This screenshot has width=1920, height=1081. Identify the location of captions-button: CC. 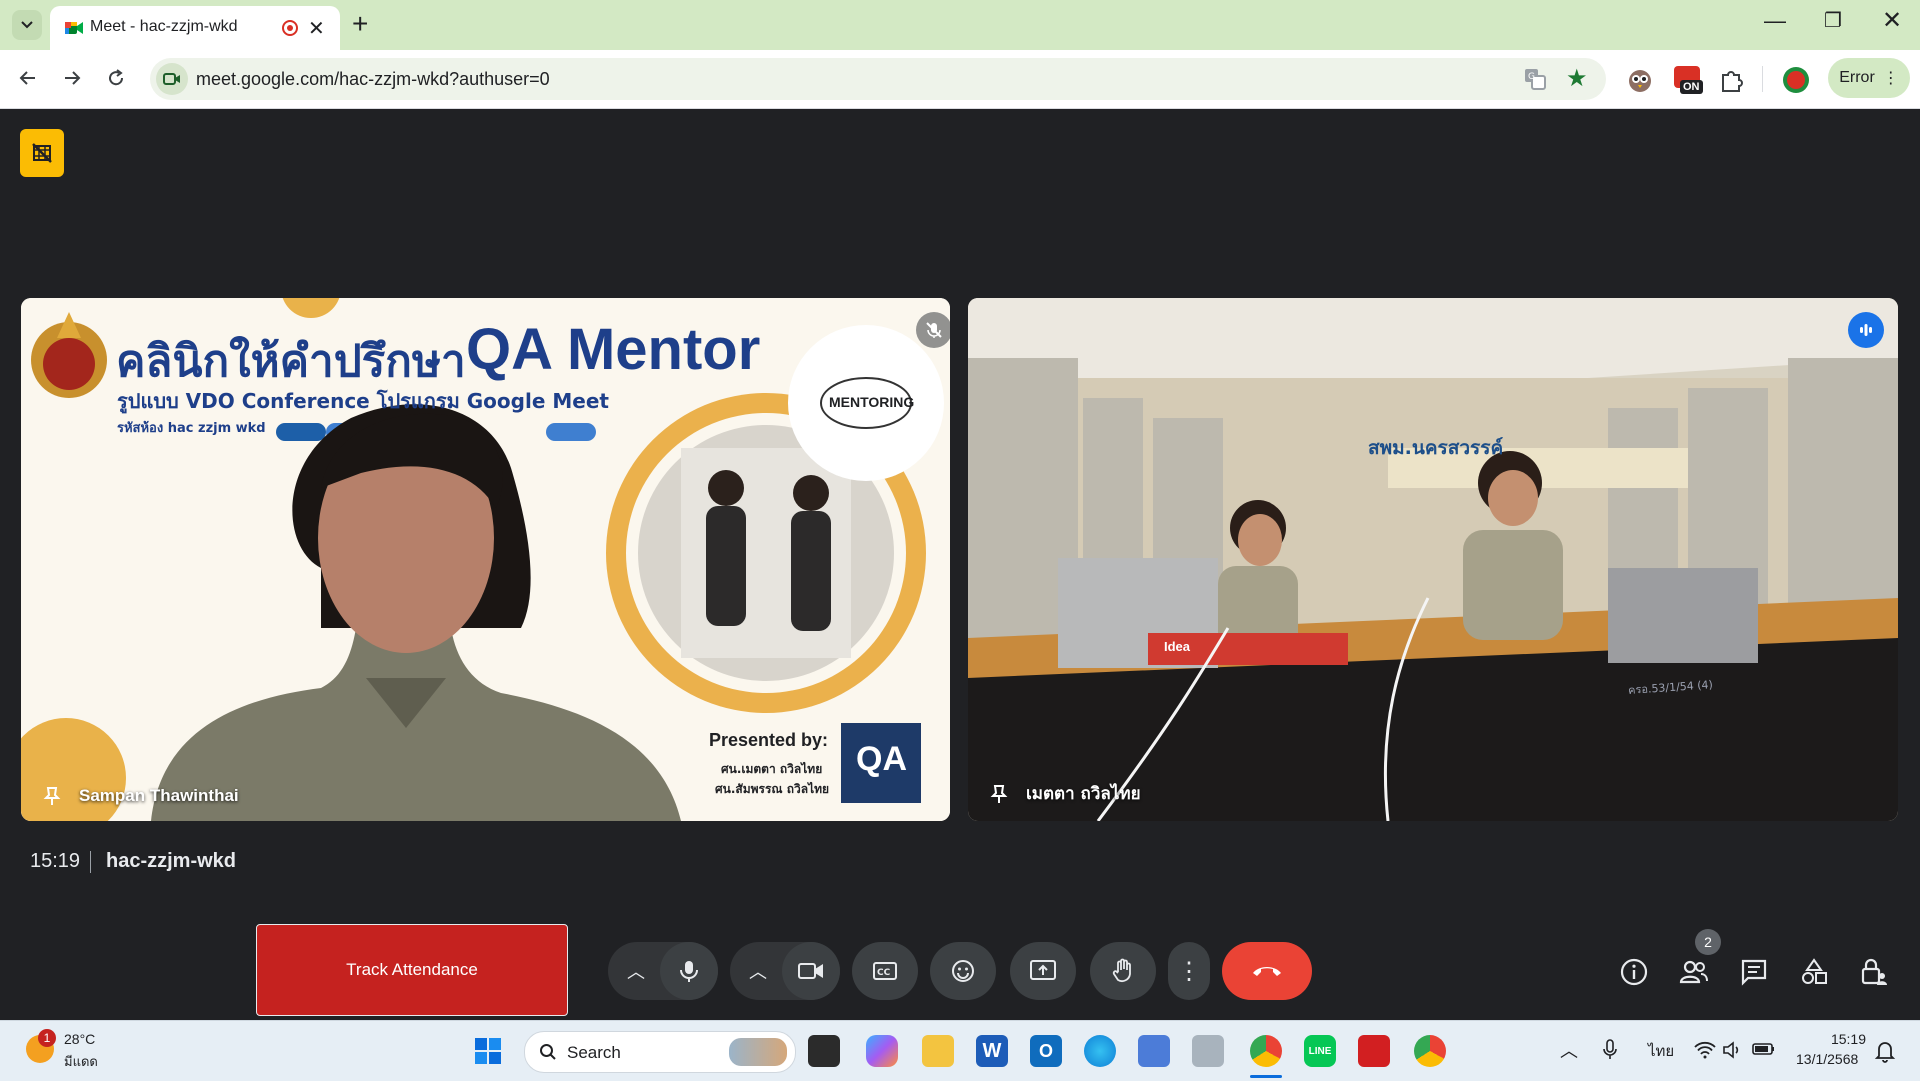
(885, 971).